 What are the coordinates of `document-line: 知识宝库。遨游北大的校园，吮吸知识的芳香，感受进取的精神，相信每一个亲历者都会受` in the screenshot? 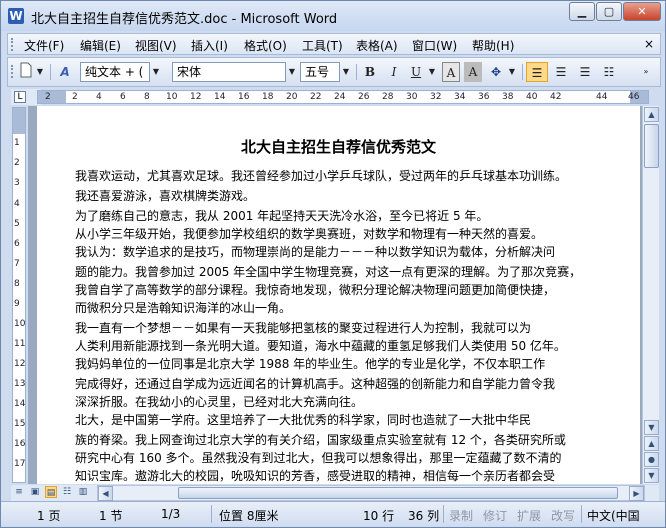 It's located at (315, 476).